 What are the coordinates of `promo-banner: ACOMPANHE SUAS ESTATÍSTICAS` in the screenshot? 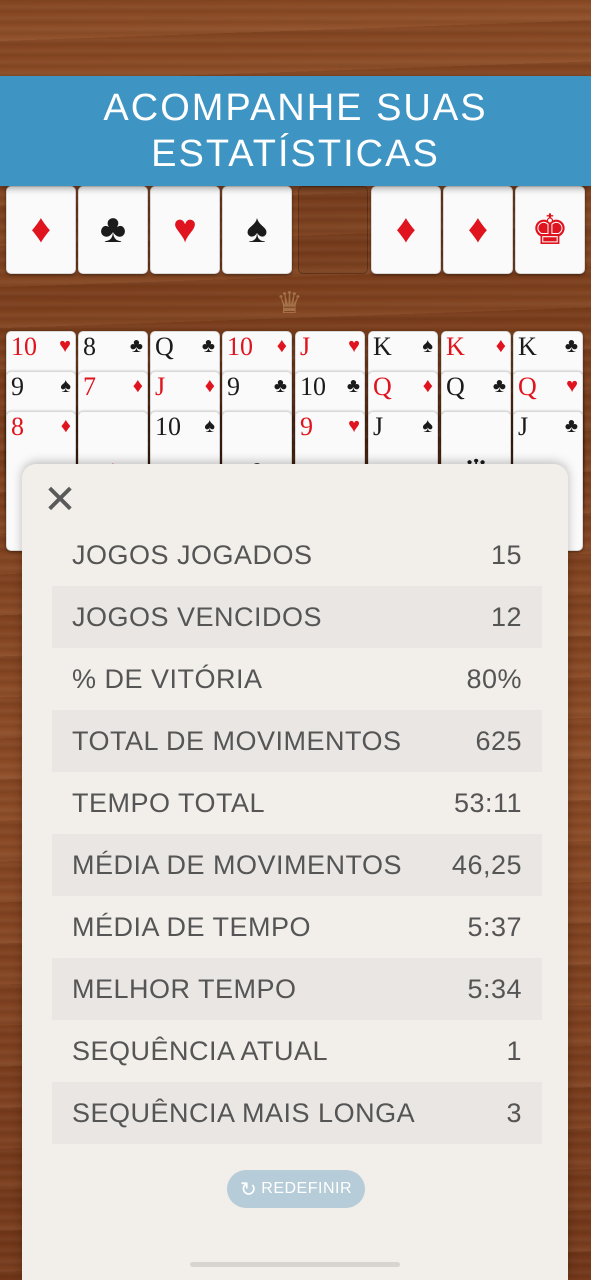 It's located at (295, 131).